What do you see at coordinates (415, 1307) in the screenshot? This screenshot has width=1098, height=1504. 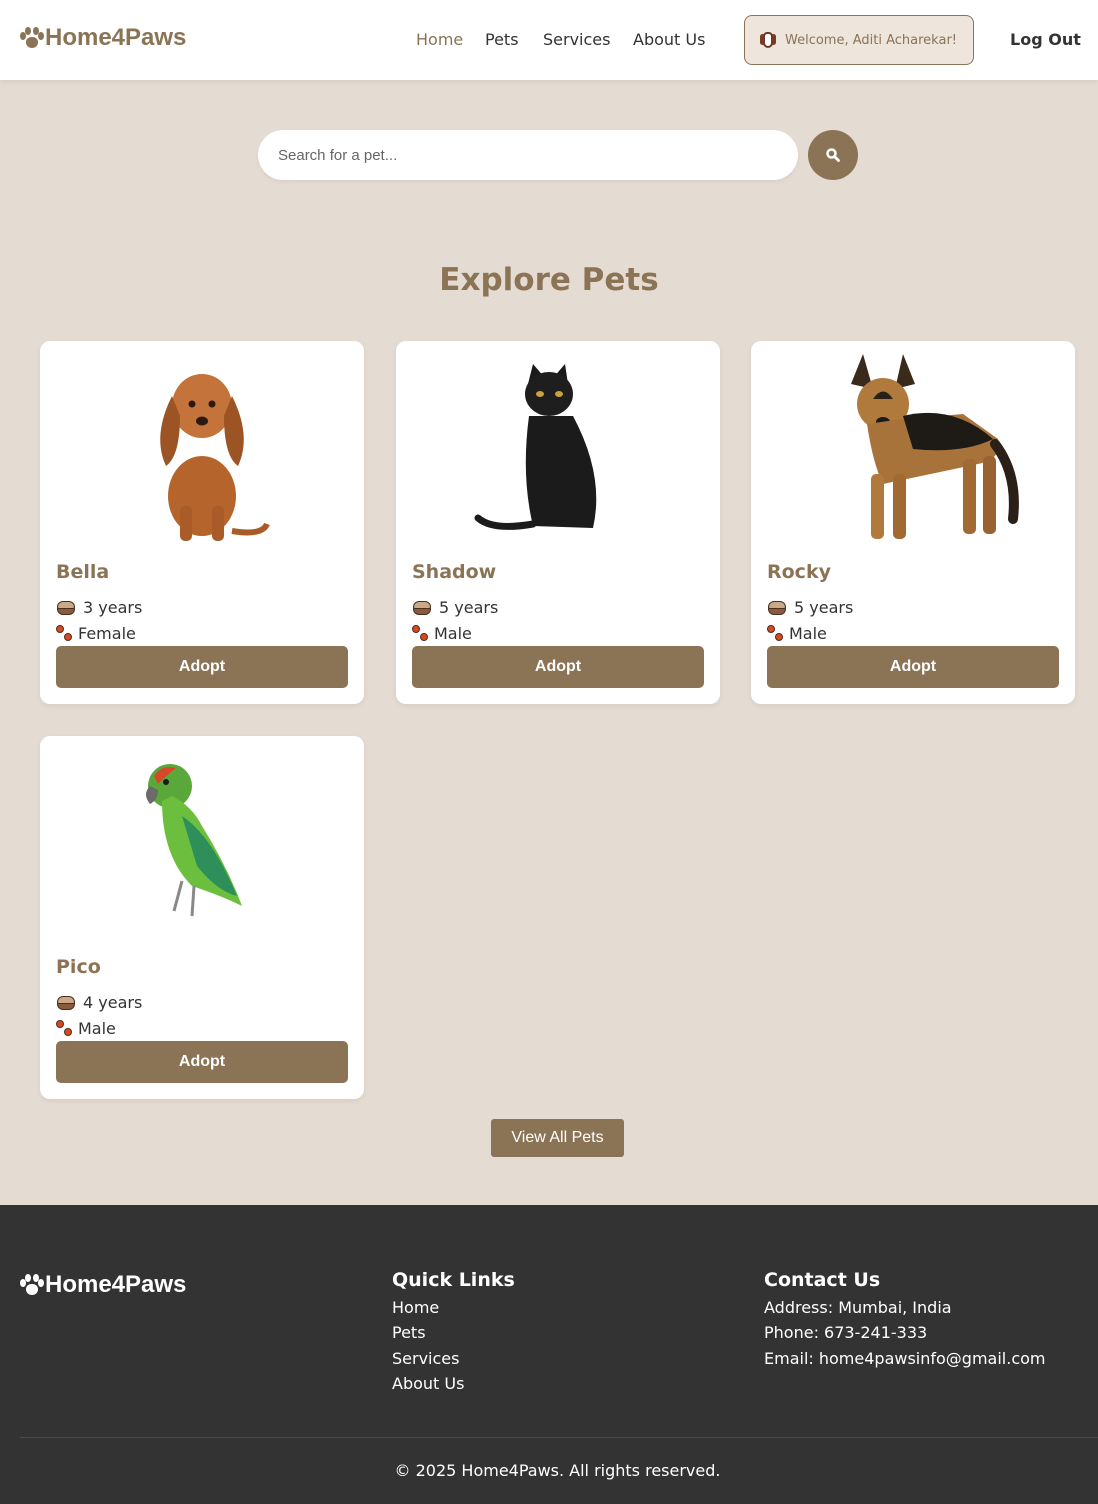 I see `footer-link-home: Home` at bounding box center [415, 1307].